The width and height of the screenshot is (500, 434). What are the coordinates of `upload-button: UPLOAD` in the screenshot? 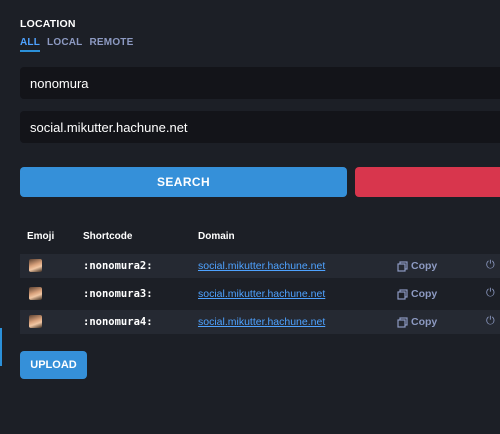 It's located at (53, 365).